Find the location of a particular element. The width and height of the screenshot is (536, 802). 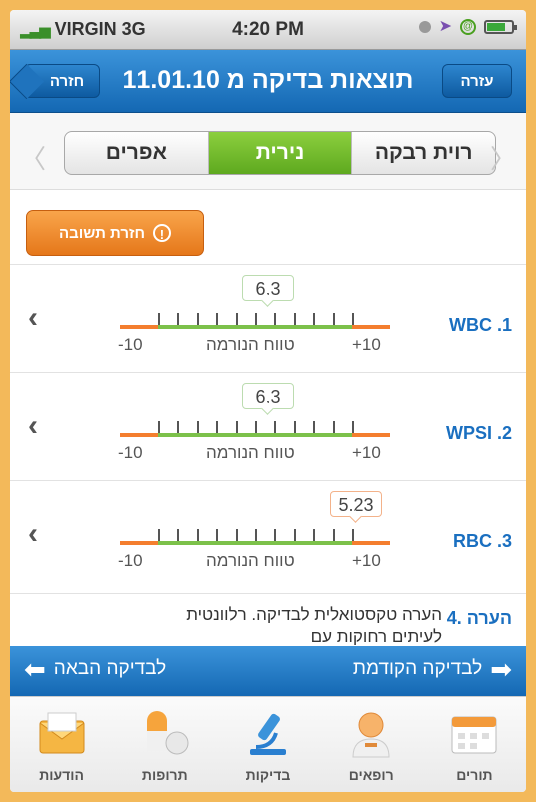

response-return-button: ! חזרת תשובה is located at coordinates (115, 233).